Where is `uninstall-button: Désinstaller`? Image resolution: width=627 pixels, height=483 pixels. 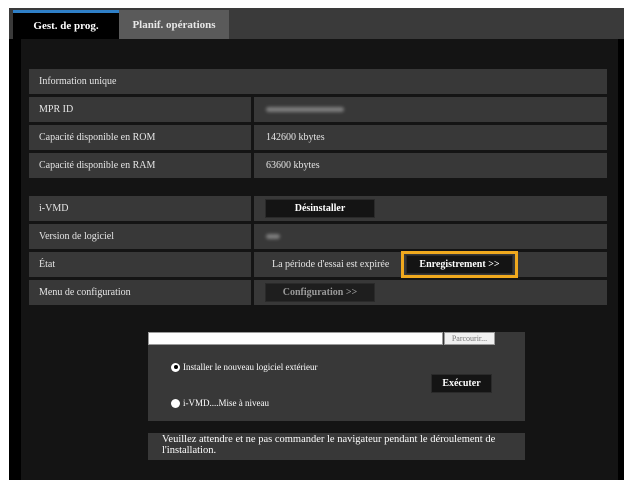
uninstall-button: Désinstaller is located at coordinates (320, 208).